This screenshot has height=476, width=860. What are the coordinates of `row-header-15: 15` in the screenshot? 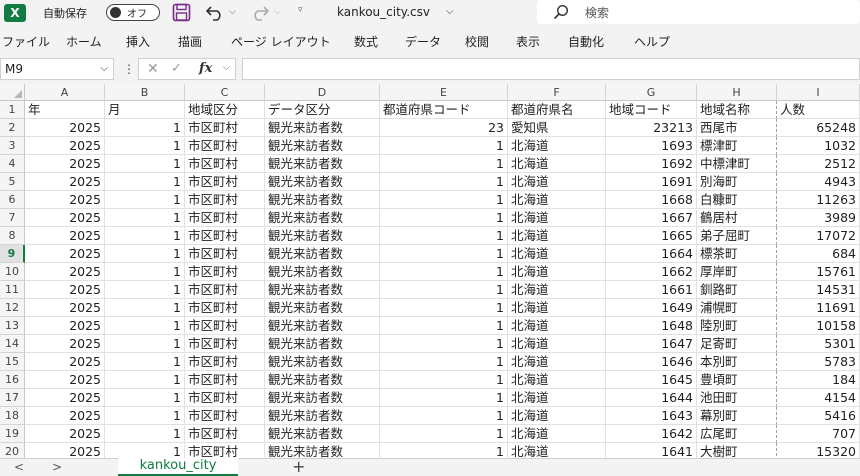 It's located at (12, 362).